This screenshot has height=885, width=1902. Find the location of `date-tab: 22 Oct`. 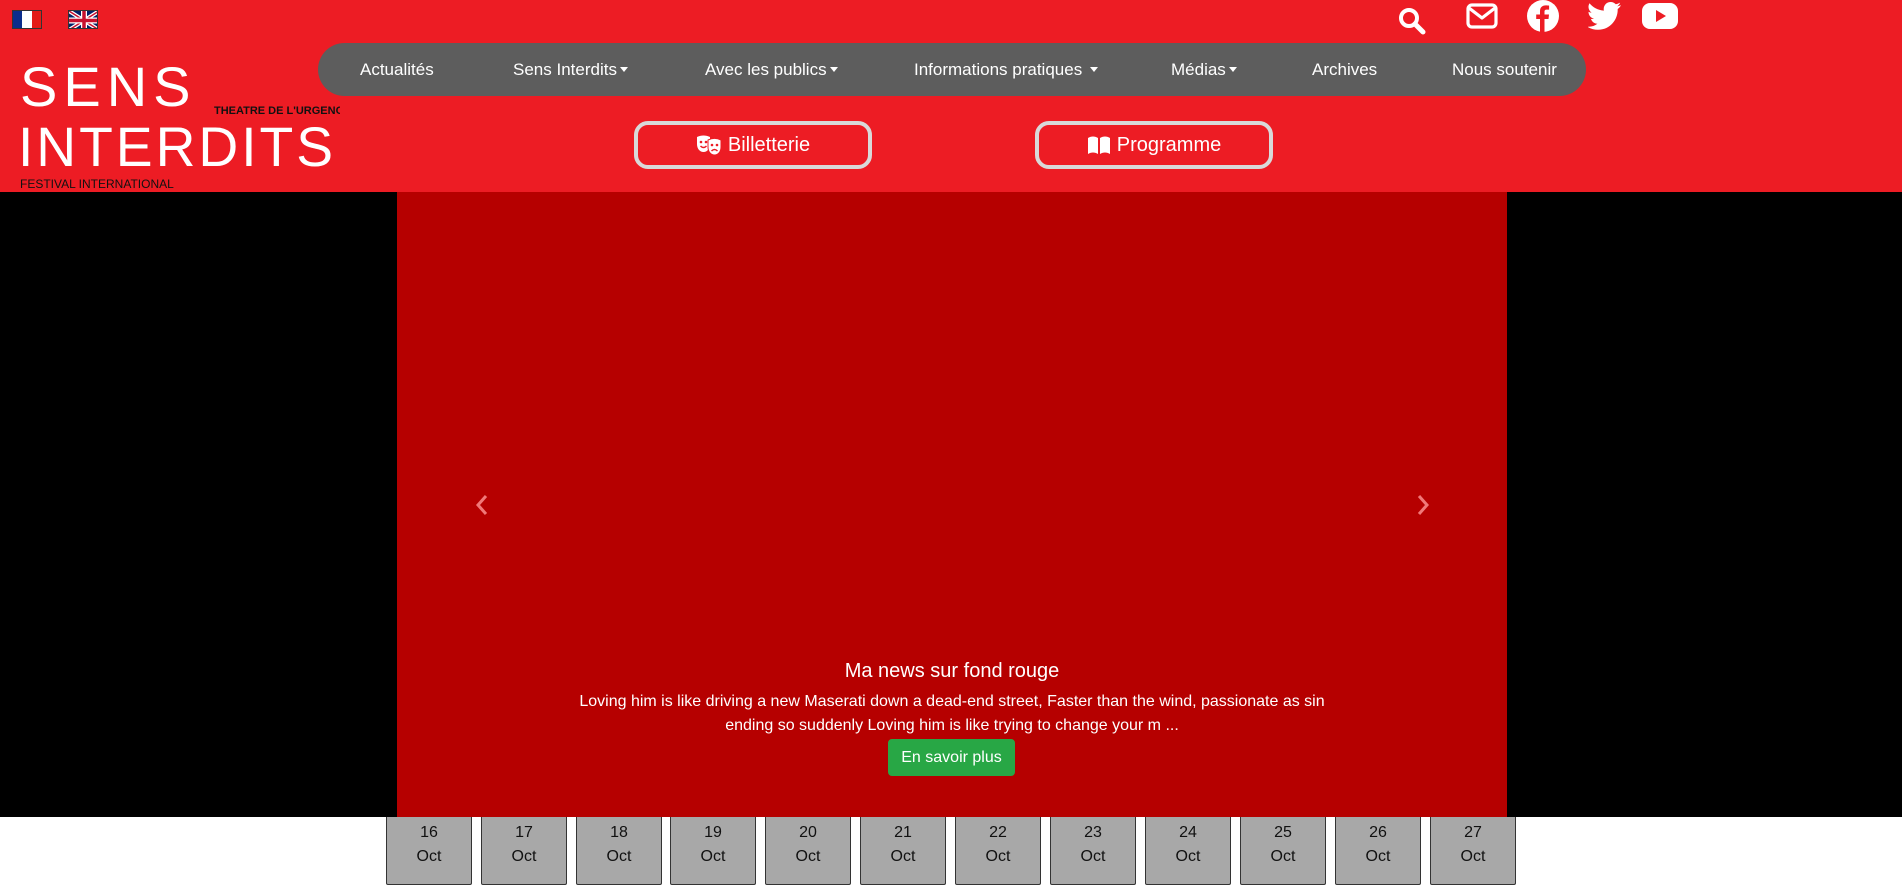

date-tab: 22 Oct is located at coordinates (998, 851).